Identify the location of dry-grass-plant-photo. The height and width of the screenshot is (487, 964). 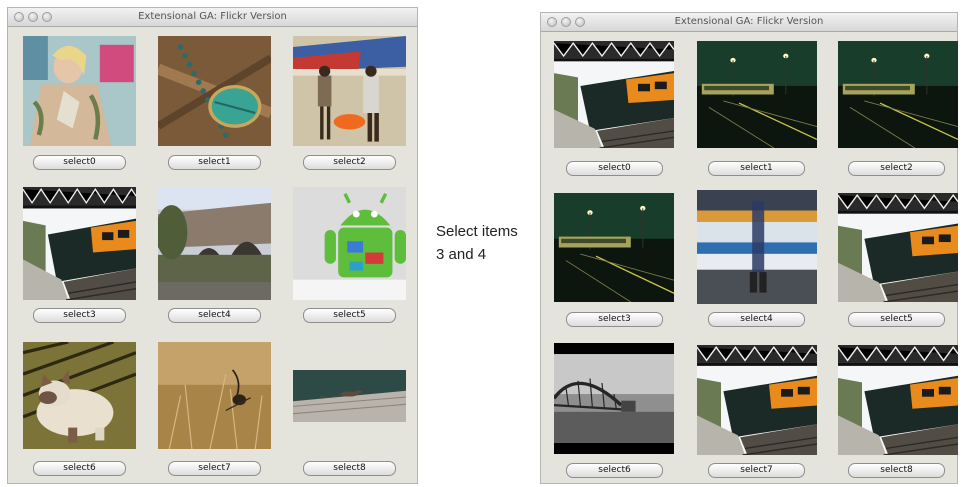
(214, 395).